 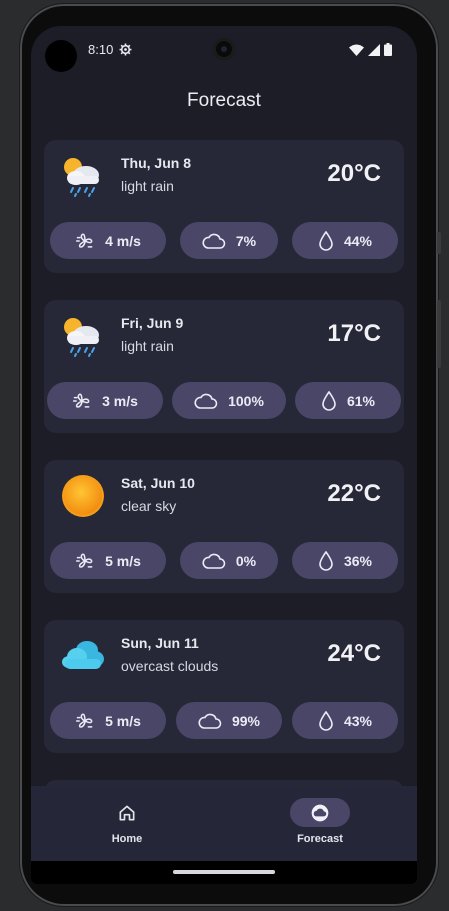 What do you see at coordinates (83, 655) in the screenshot?
I see `overcast-clouds-icon` at bounding box center [83, 655].